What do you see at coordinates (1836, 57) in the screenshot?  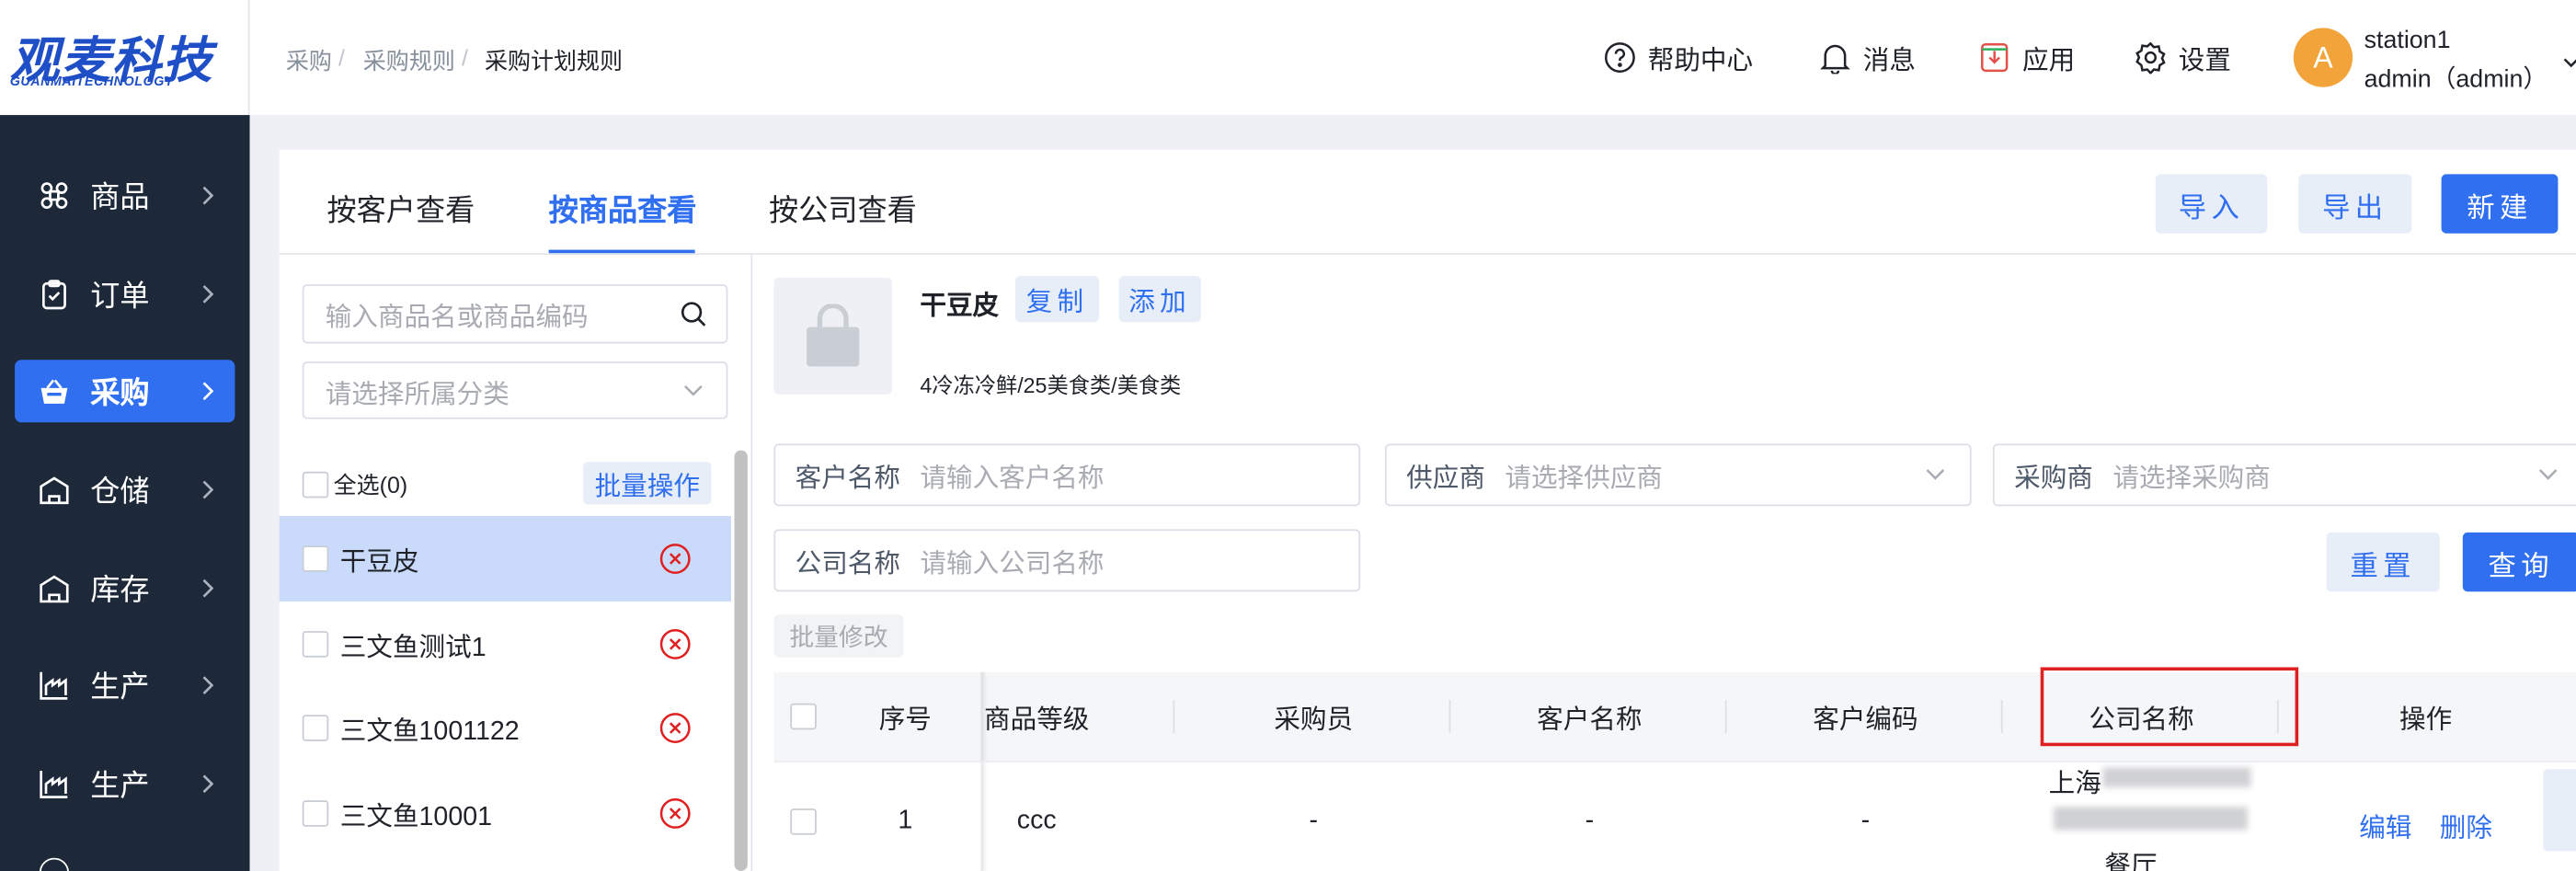 I see `bell-icon` at bounding box center [1836, 57].